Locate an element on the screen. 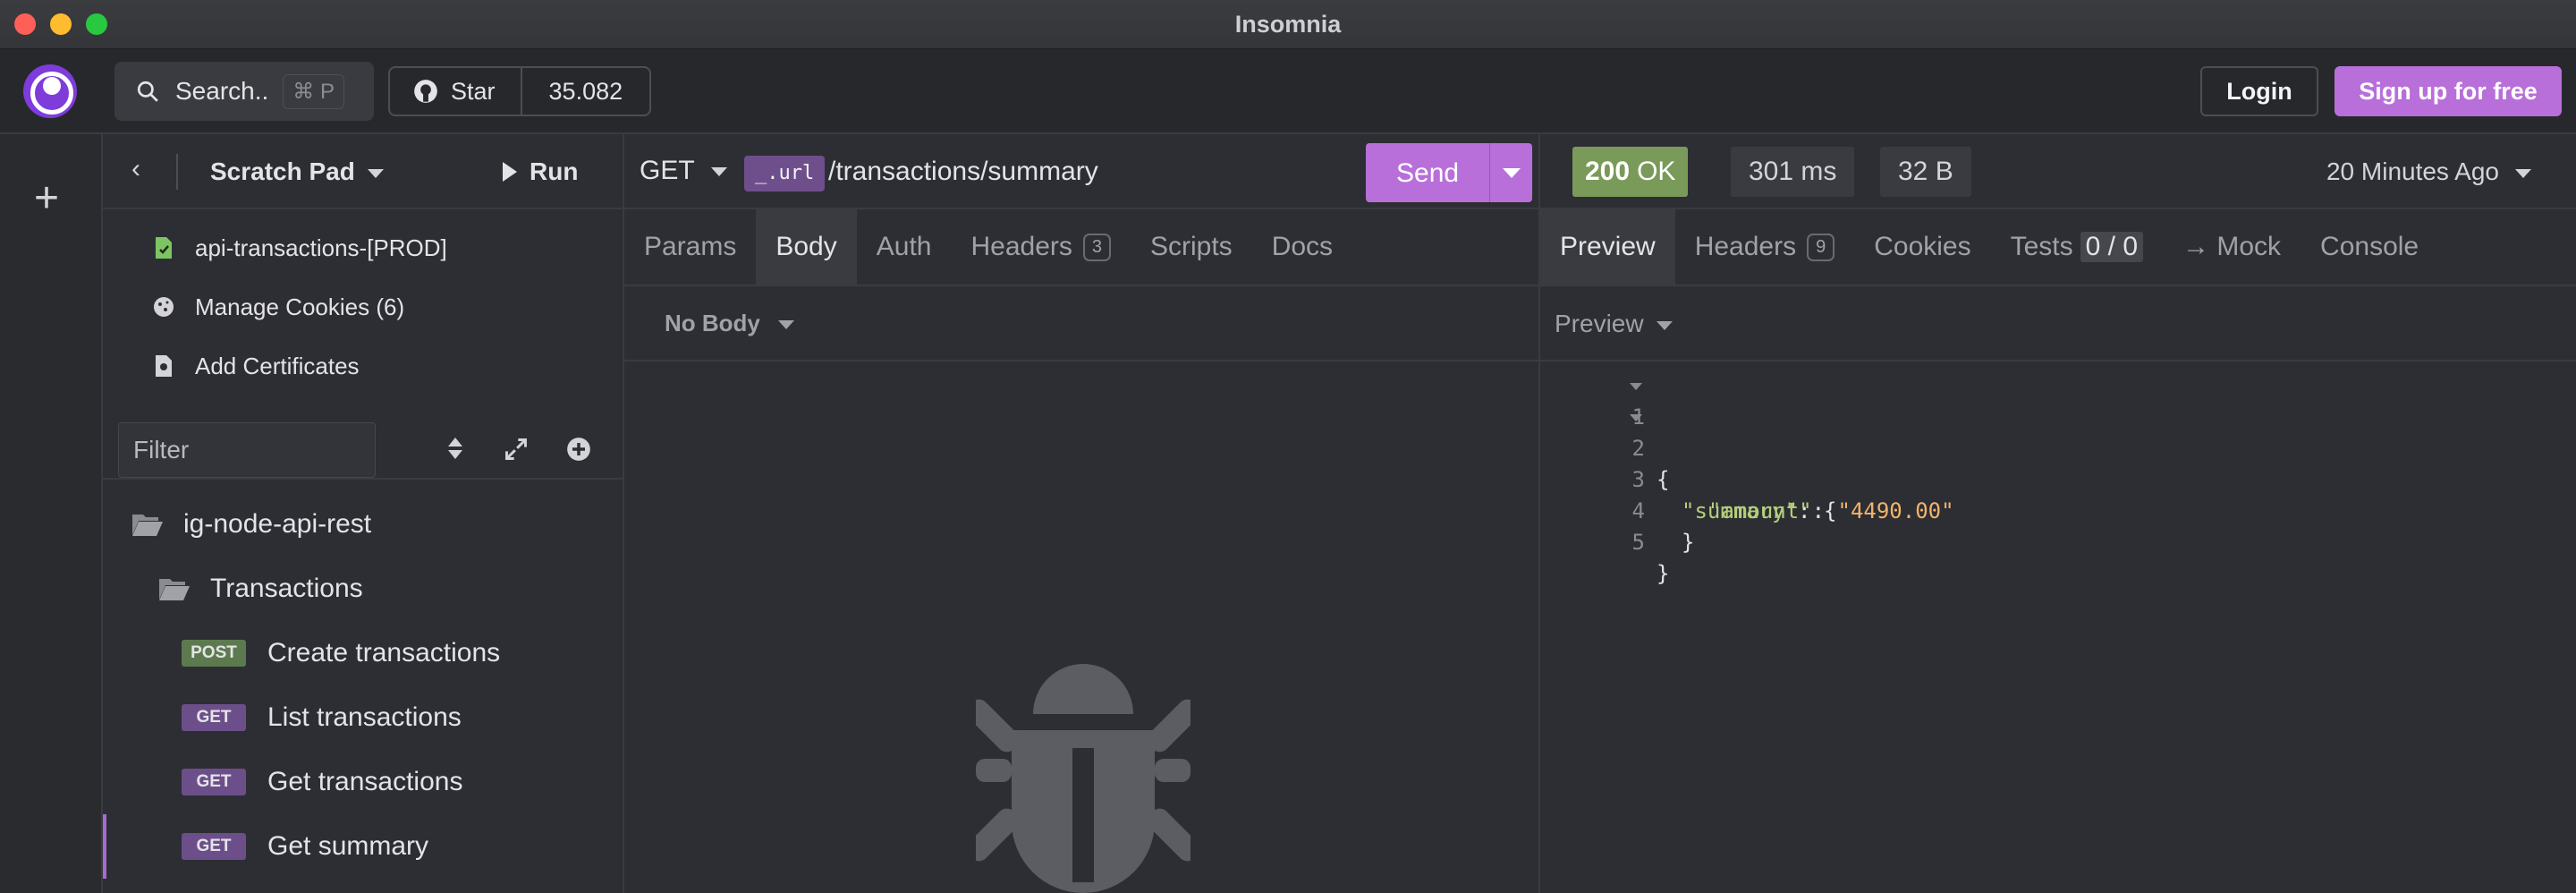 The image size is (2576, 893). env-file-icon is located at coordinates (163, 247).